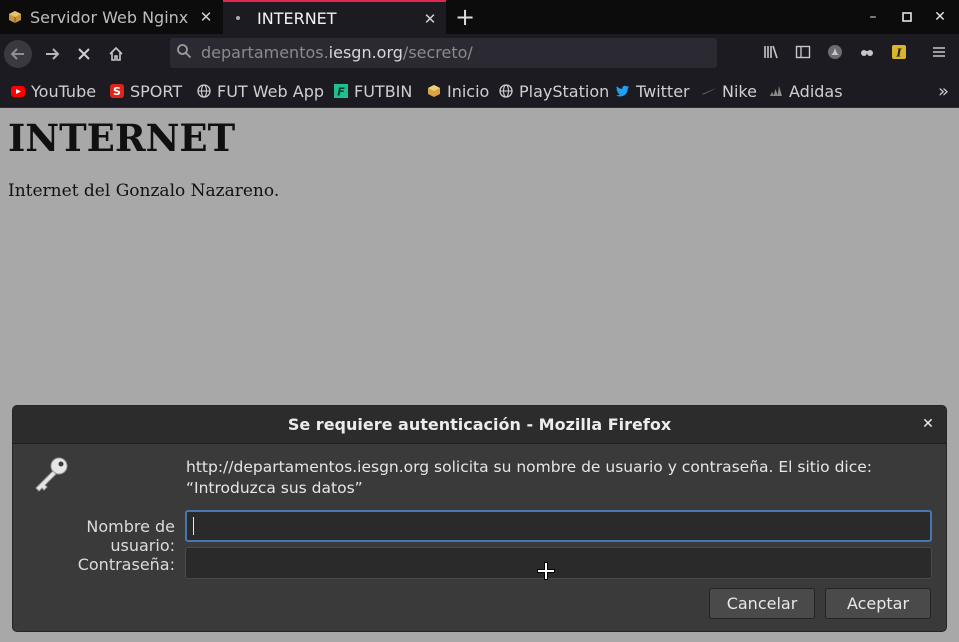 The width and height of the screenshot is (959, 642). What do you see at coordinates (546, 571) in the screenshot?
I see `crosshair-cursor-icon` at bounding box center [546, 571].